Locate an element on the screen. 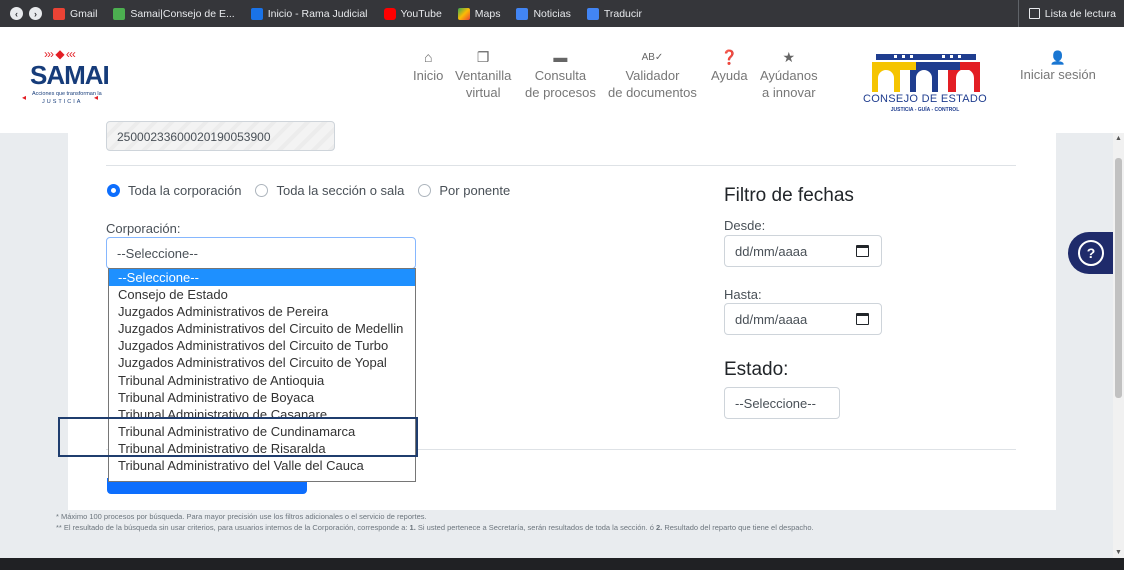 Image resolution: width=1124 pixels, height=570 pixels. desde-date-input: dd/mm/aaaa is located at coordinates (803, 251).